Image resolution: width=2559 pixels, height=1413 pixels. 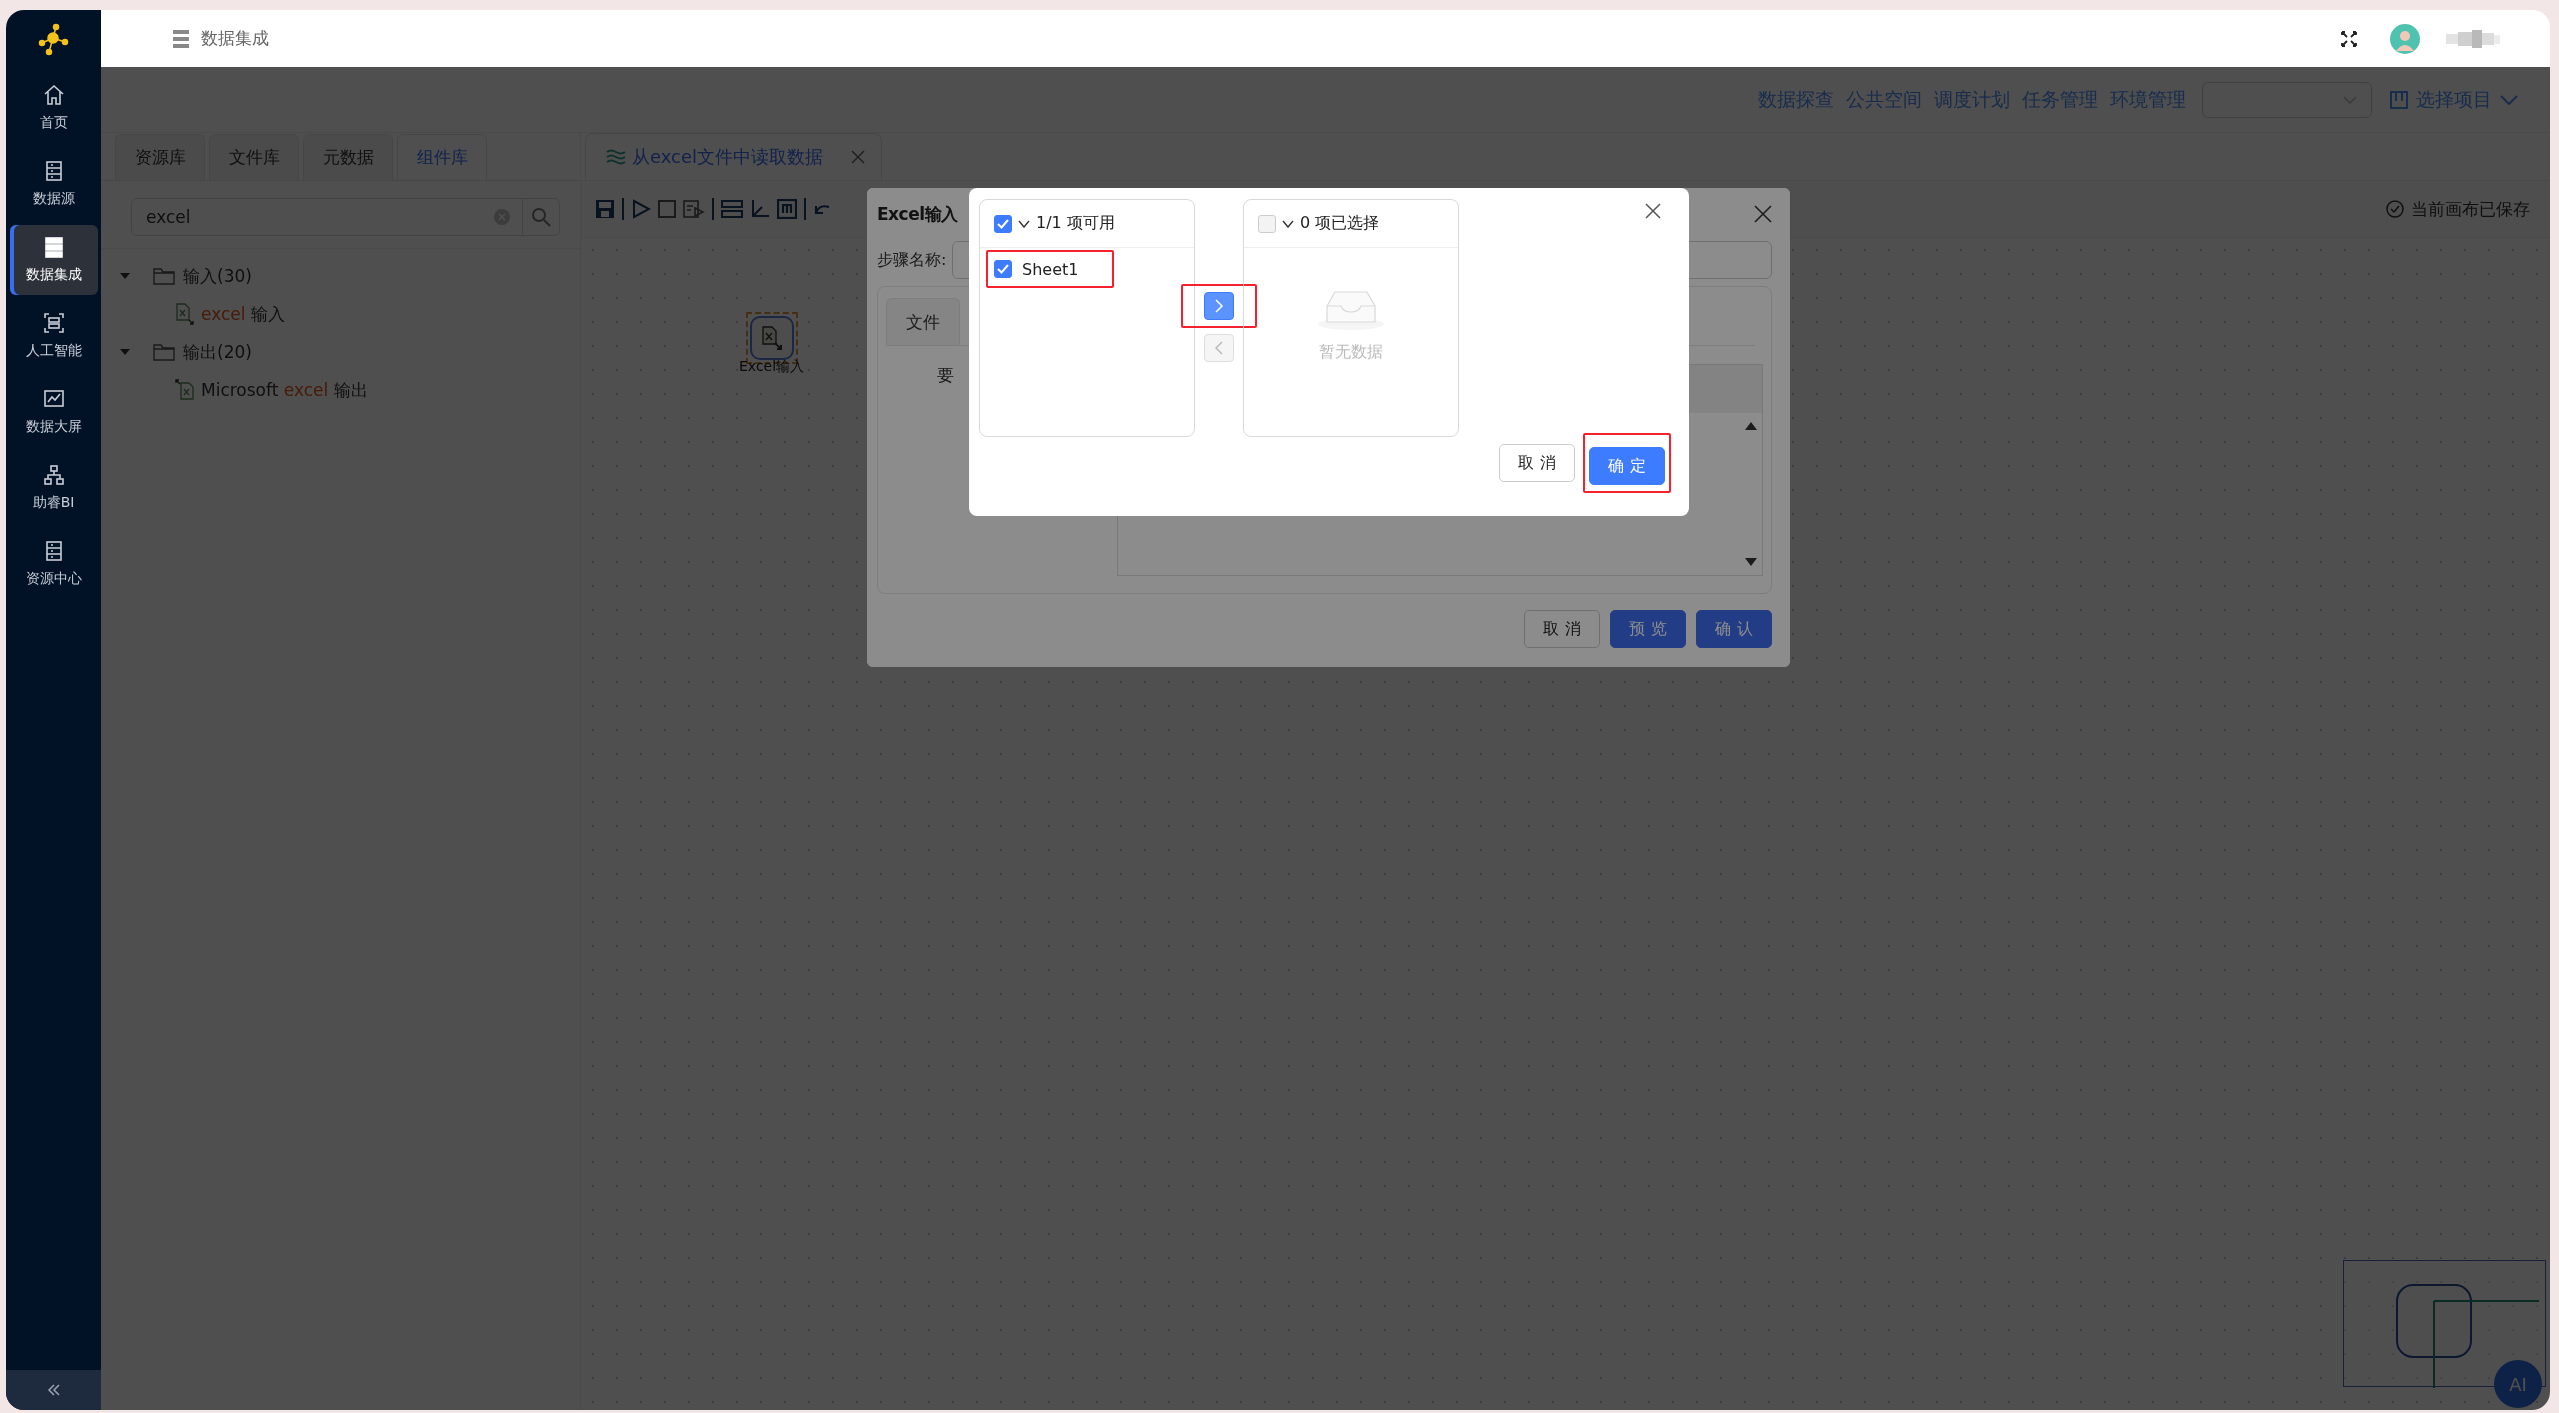 I want to click on editor-tab: 从excel文件中读取数据, so click(x=734, y=156).